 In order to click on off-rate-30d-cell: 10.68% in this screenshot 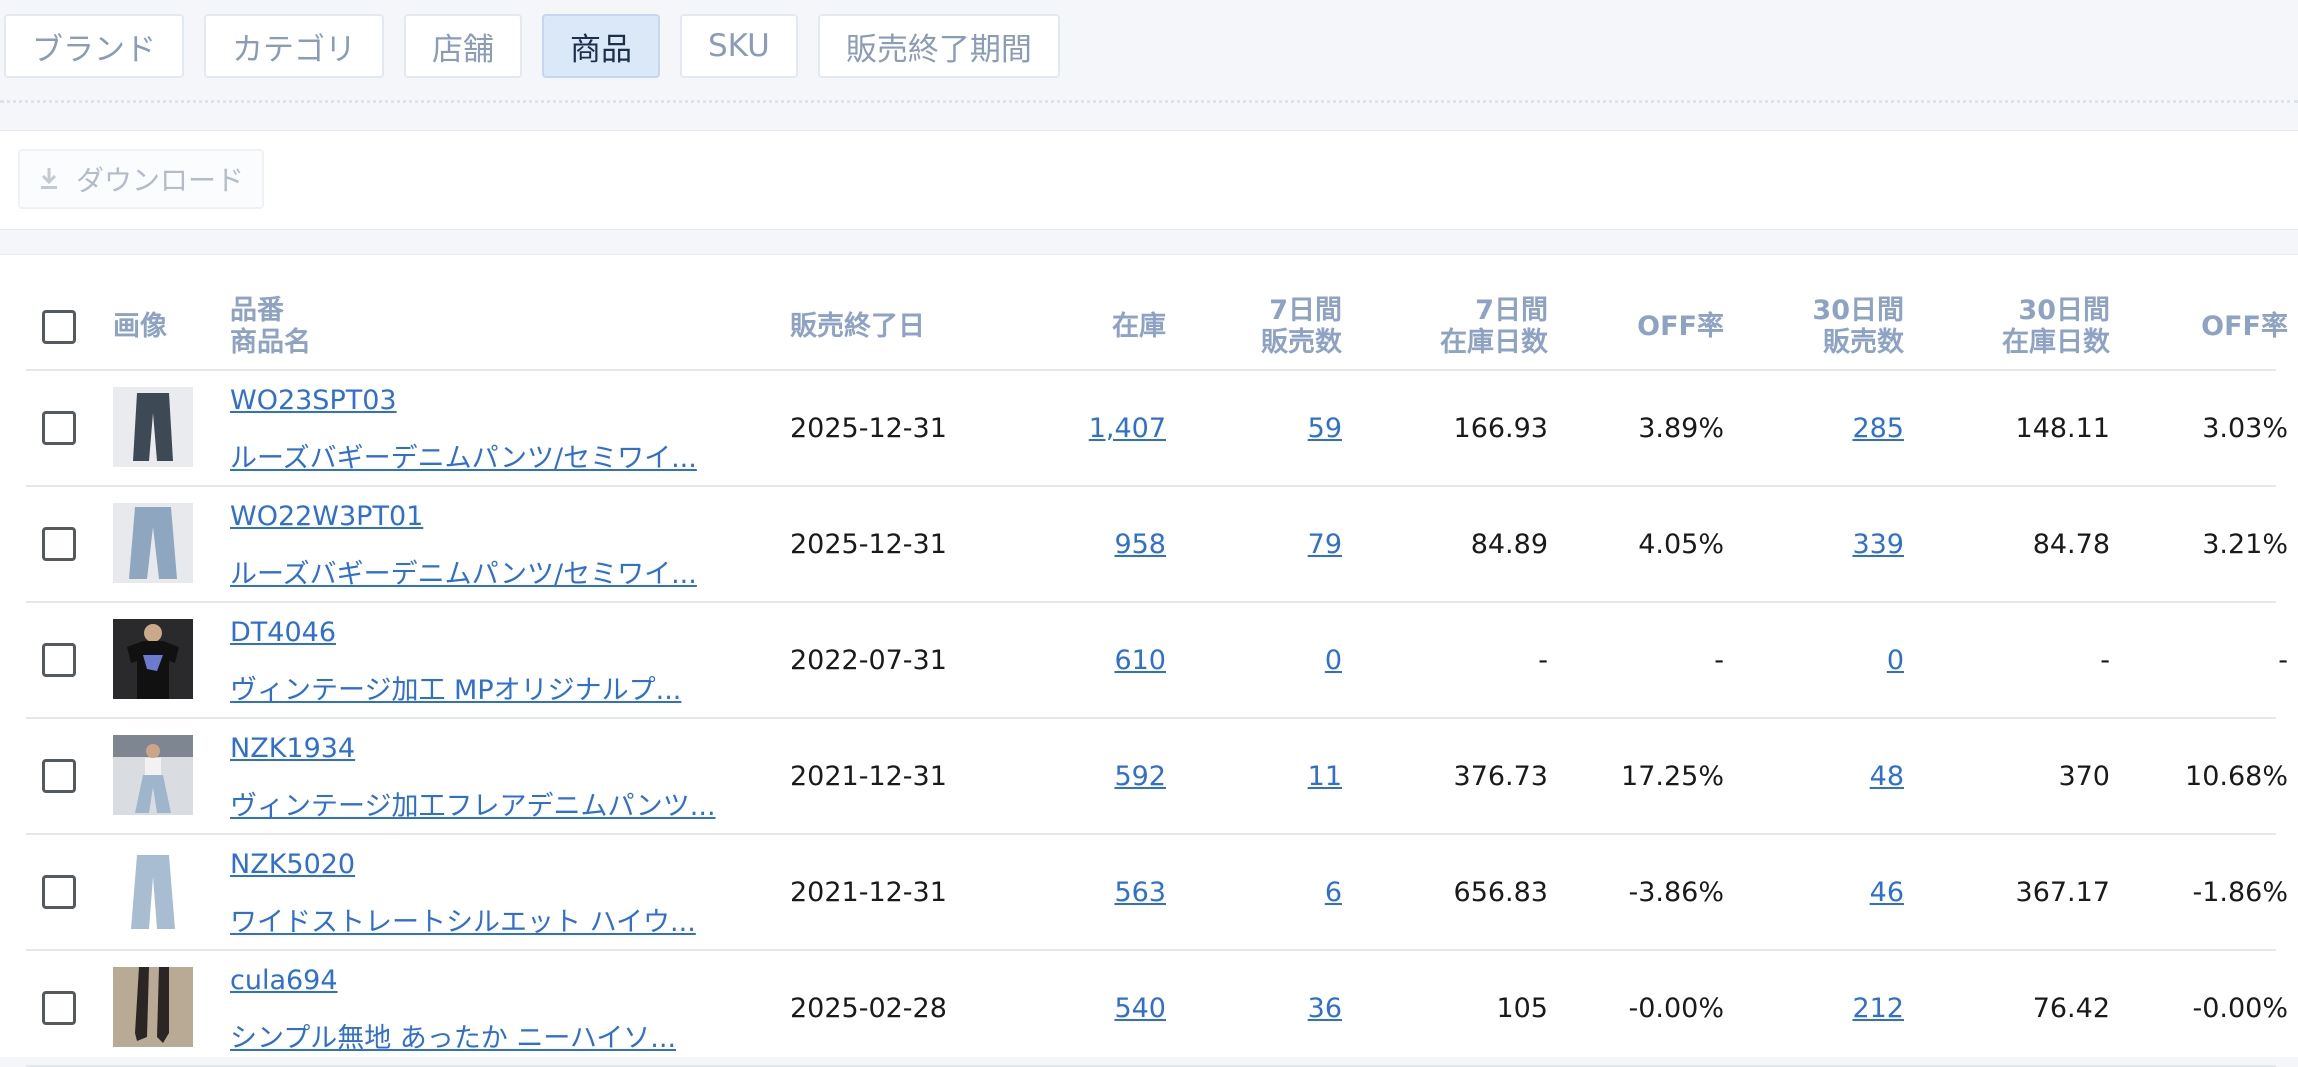, I will do `click(2236, 776)`.